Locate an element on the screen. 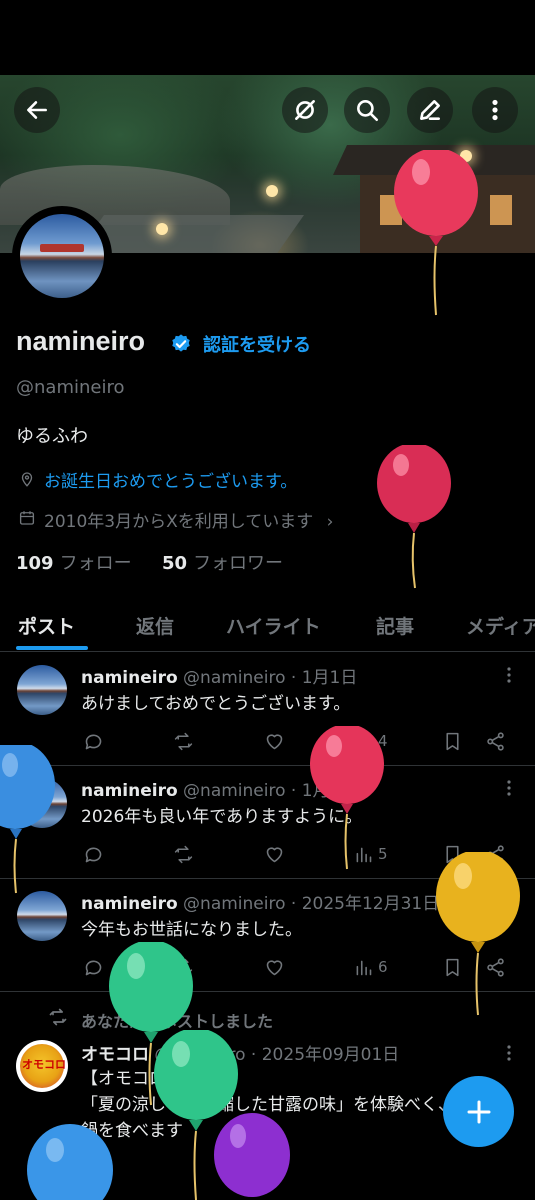 Image resolution: width=535 pixels, height=1200 pixels. views-count: 5 is located at coordinates (383, 854).